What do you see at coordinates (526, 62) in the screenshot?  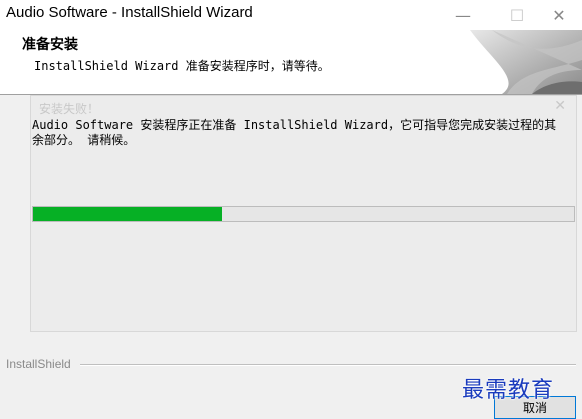 I see `wizard-graphic-icon` at bounding box center [526, 62].